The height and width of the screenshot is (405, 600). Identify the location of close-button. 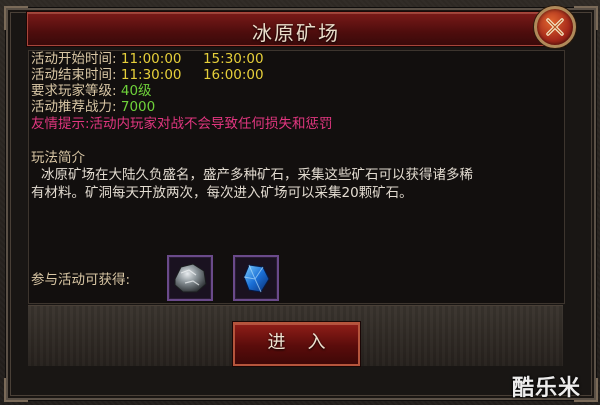
(555, 27).